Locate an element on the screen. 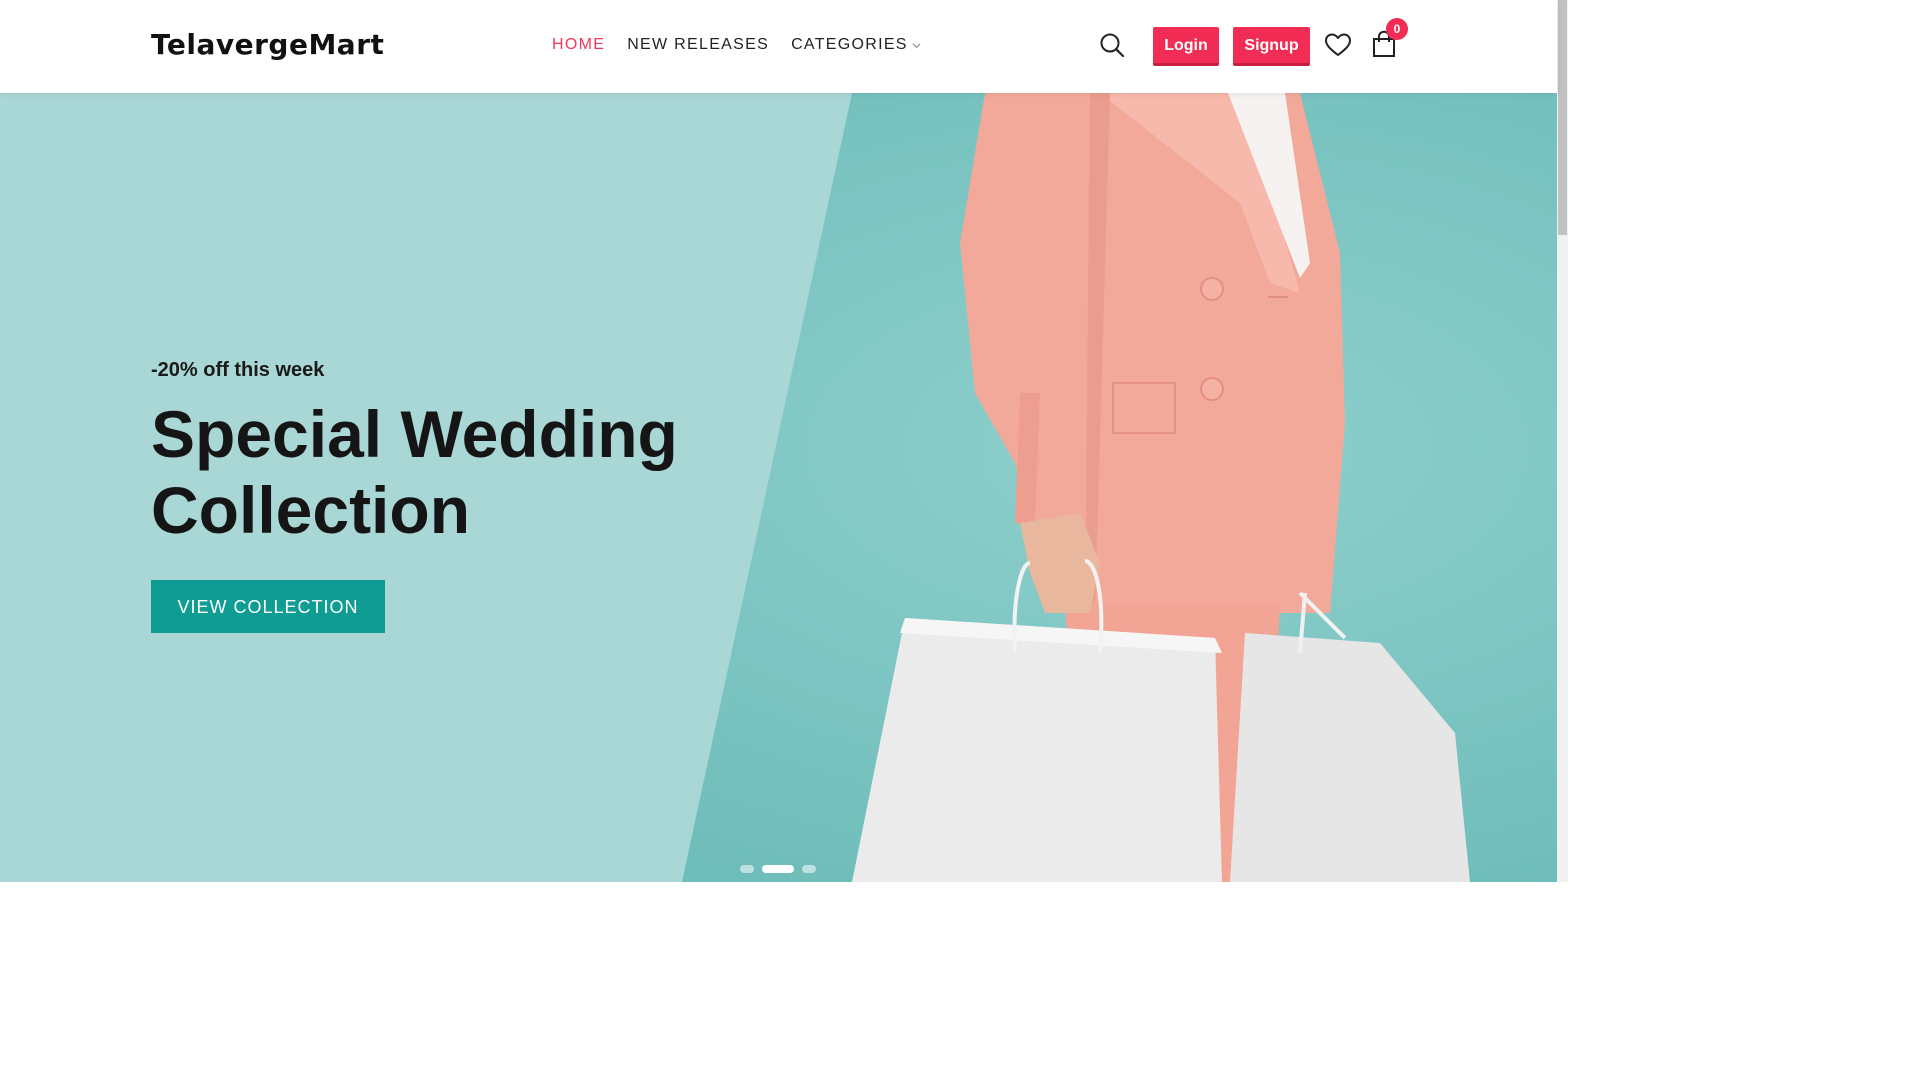 Image resolution: width=1920 pixels, height=1080 pixels. main-nav: HOME NEW RELEASES CATEGORIES is located at coordinates (736, 45).